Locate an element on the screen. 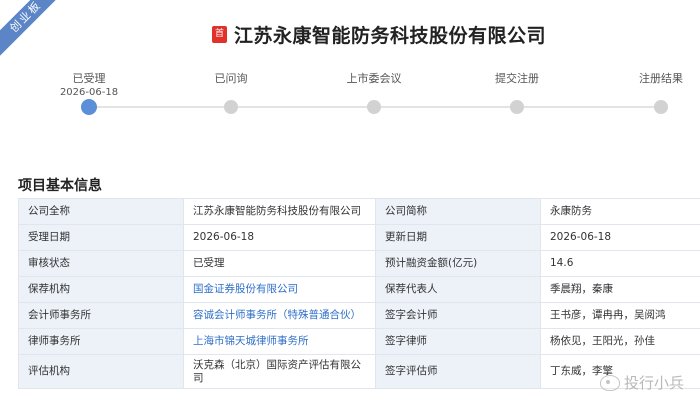  field-label: 律师事务所 is located at coordinates (101, 341).